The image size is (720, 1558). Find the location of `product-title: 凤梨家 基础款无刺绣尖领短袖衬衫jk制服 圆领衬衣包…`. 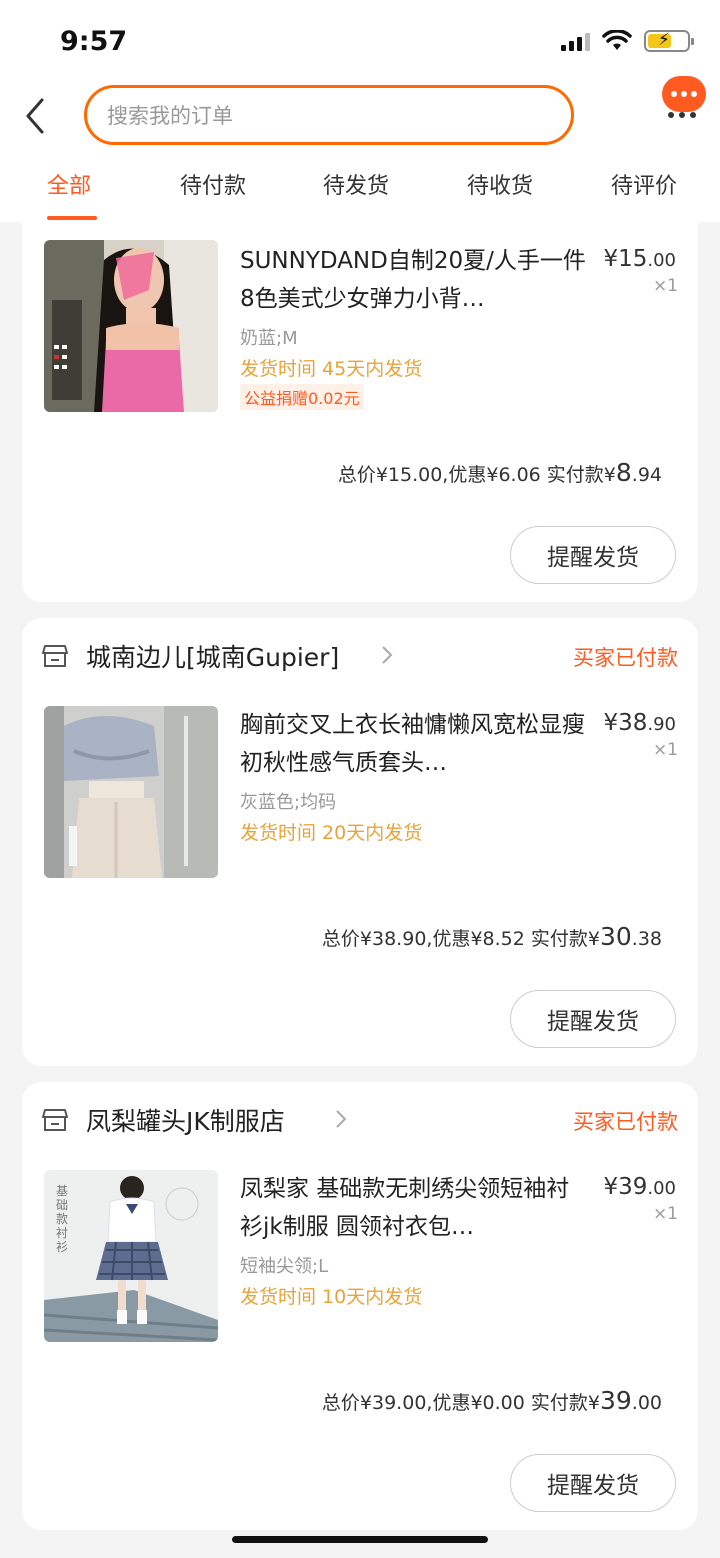

product-title: 凤梨家 基础款无刺绣尖领短袖衬衫jk制服 圆领衬衣包… is located at coordinates (415, 1208).